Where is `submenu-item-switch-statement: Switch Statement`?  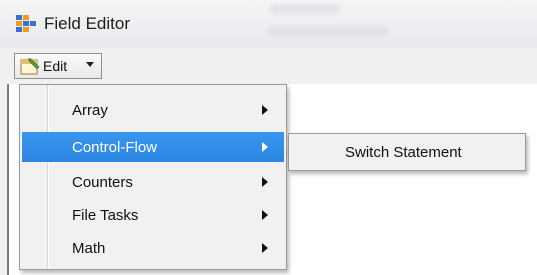 submenu-item-switch-statement: Switch Statement is located at coordinates (407, 152).